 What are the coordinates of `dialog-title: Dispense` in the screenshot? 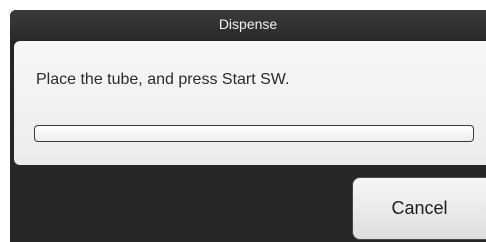 It's located at (248, 24).